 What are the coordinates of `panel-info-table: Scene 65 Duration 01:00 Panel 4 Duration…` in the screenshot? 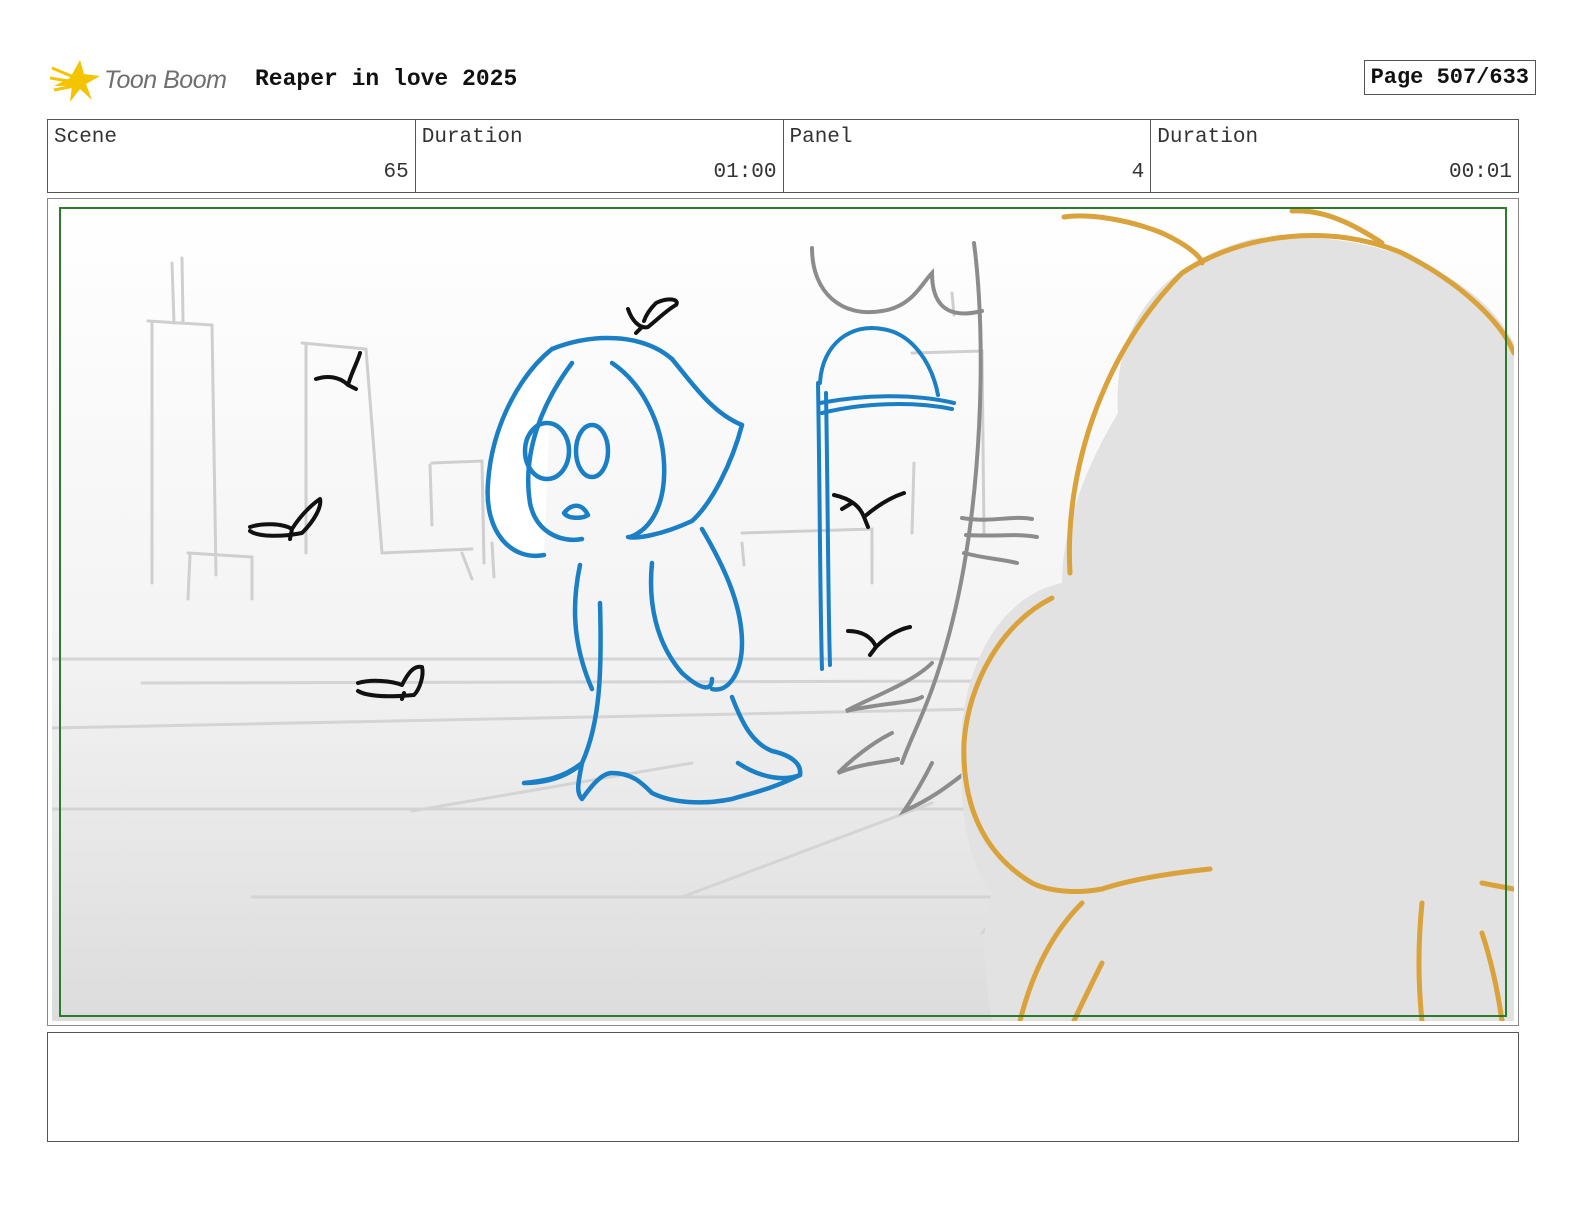 It's located at (783, 156).